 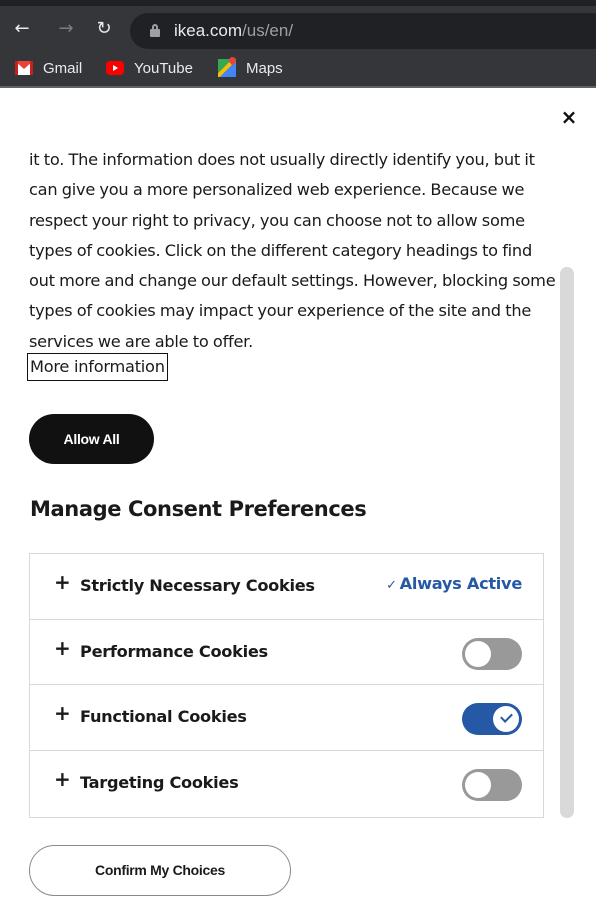 I want to click on bookmark-label: Gmail, so click(x=63, y=68).